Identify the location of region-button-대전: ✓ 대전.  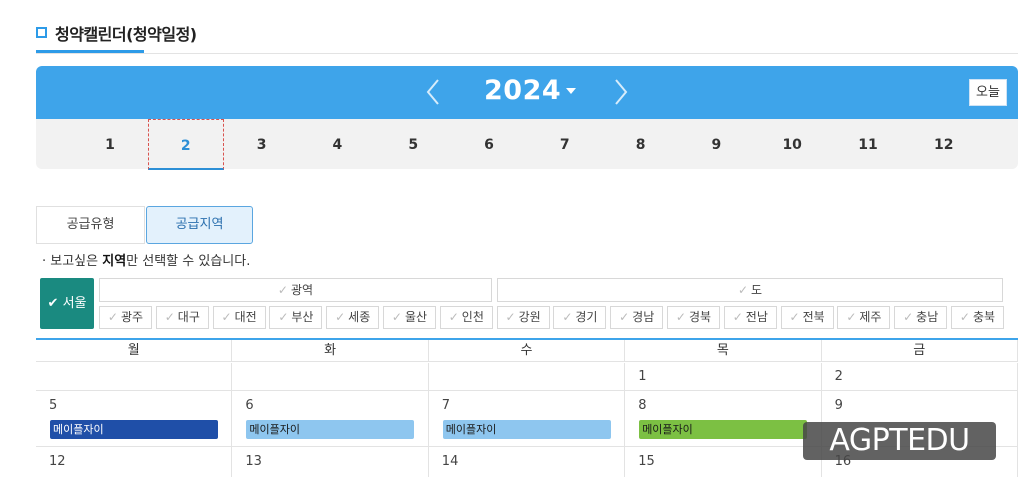
(239, 317).